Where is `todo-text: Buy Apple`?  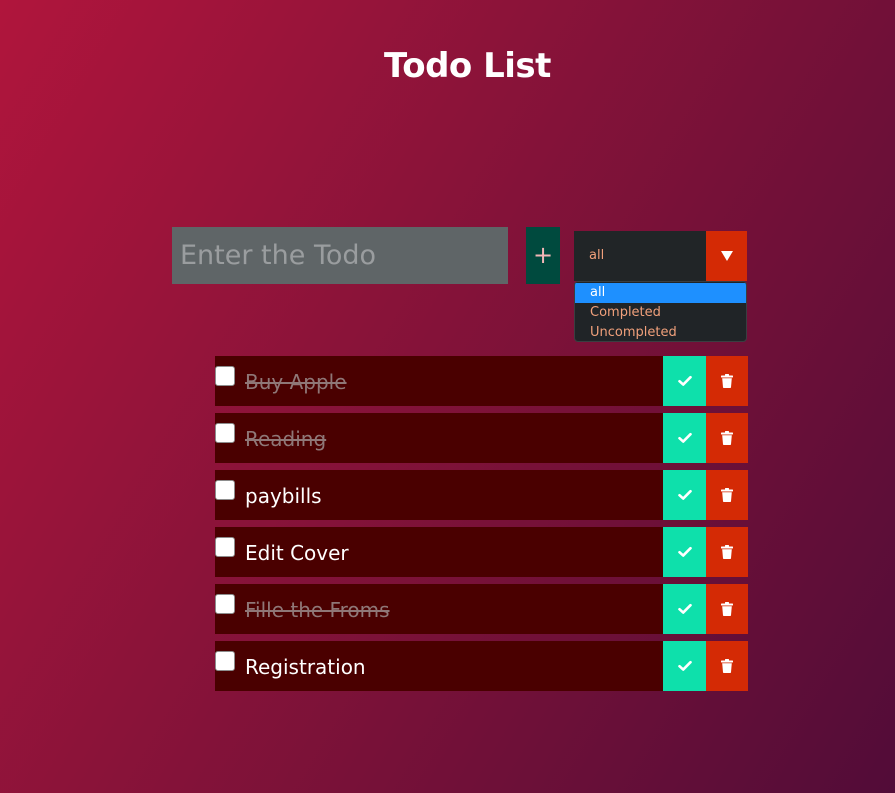
todo-text: Buy Apple is located at coordinates (296, 382).